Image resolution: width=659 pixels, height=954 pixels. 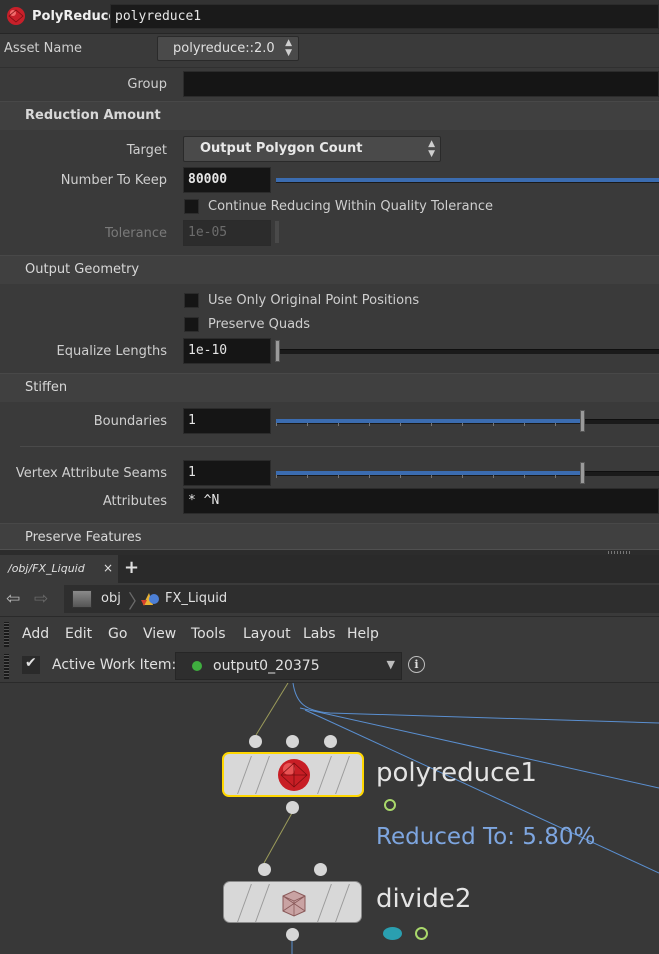 I want to click on comment-icon, so click(x=392, y=933).